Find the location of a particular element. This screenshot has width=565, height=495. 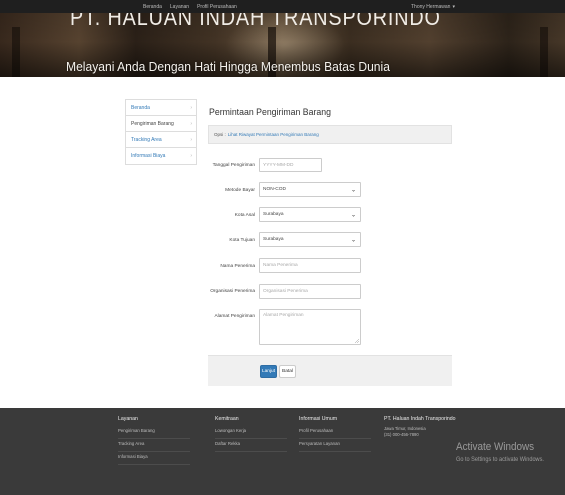

tanggal-placeholder: YYYY-MM-DD is located at coordinates (278, 165).